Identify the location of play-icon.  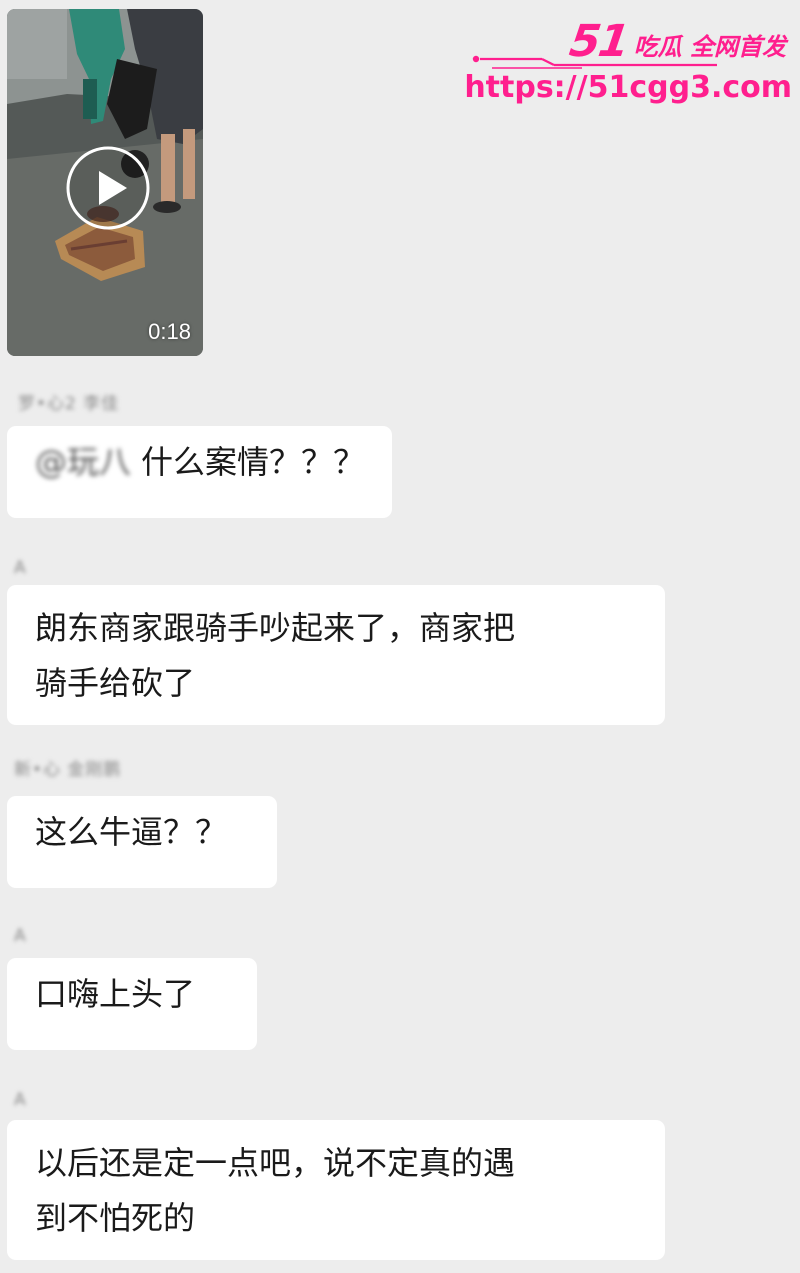
(108, 188).